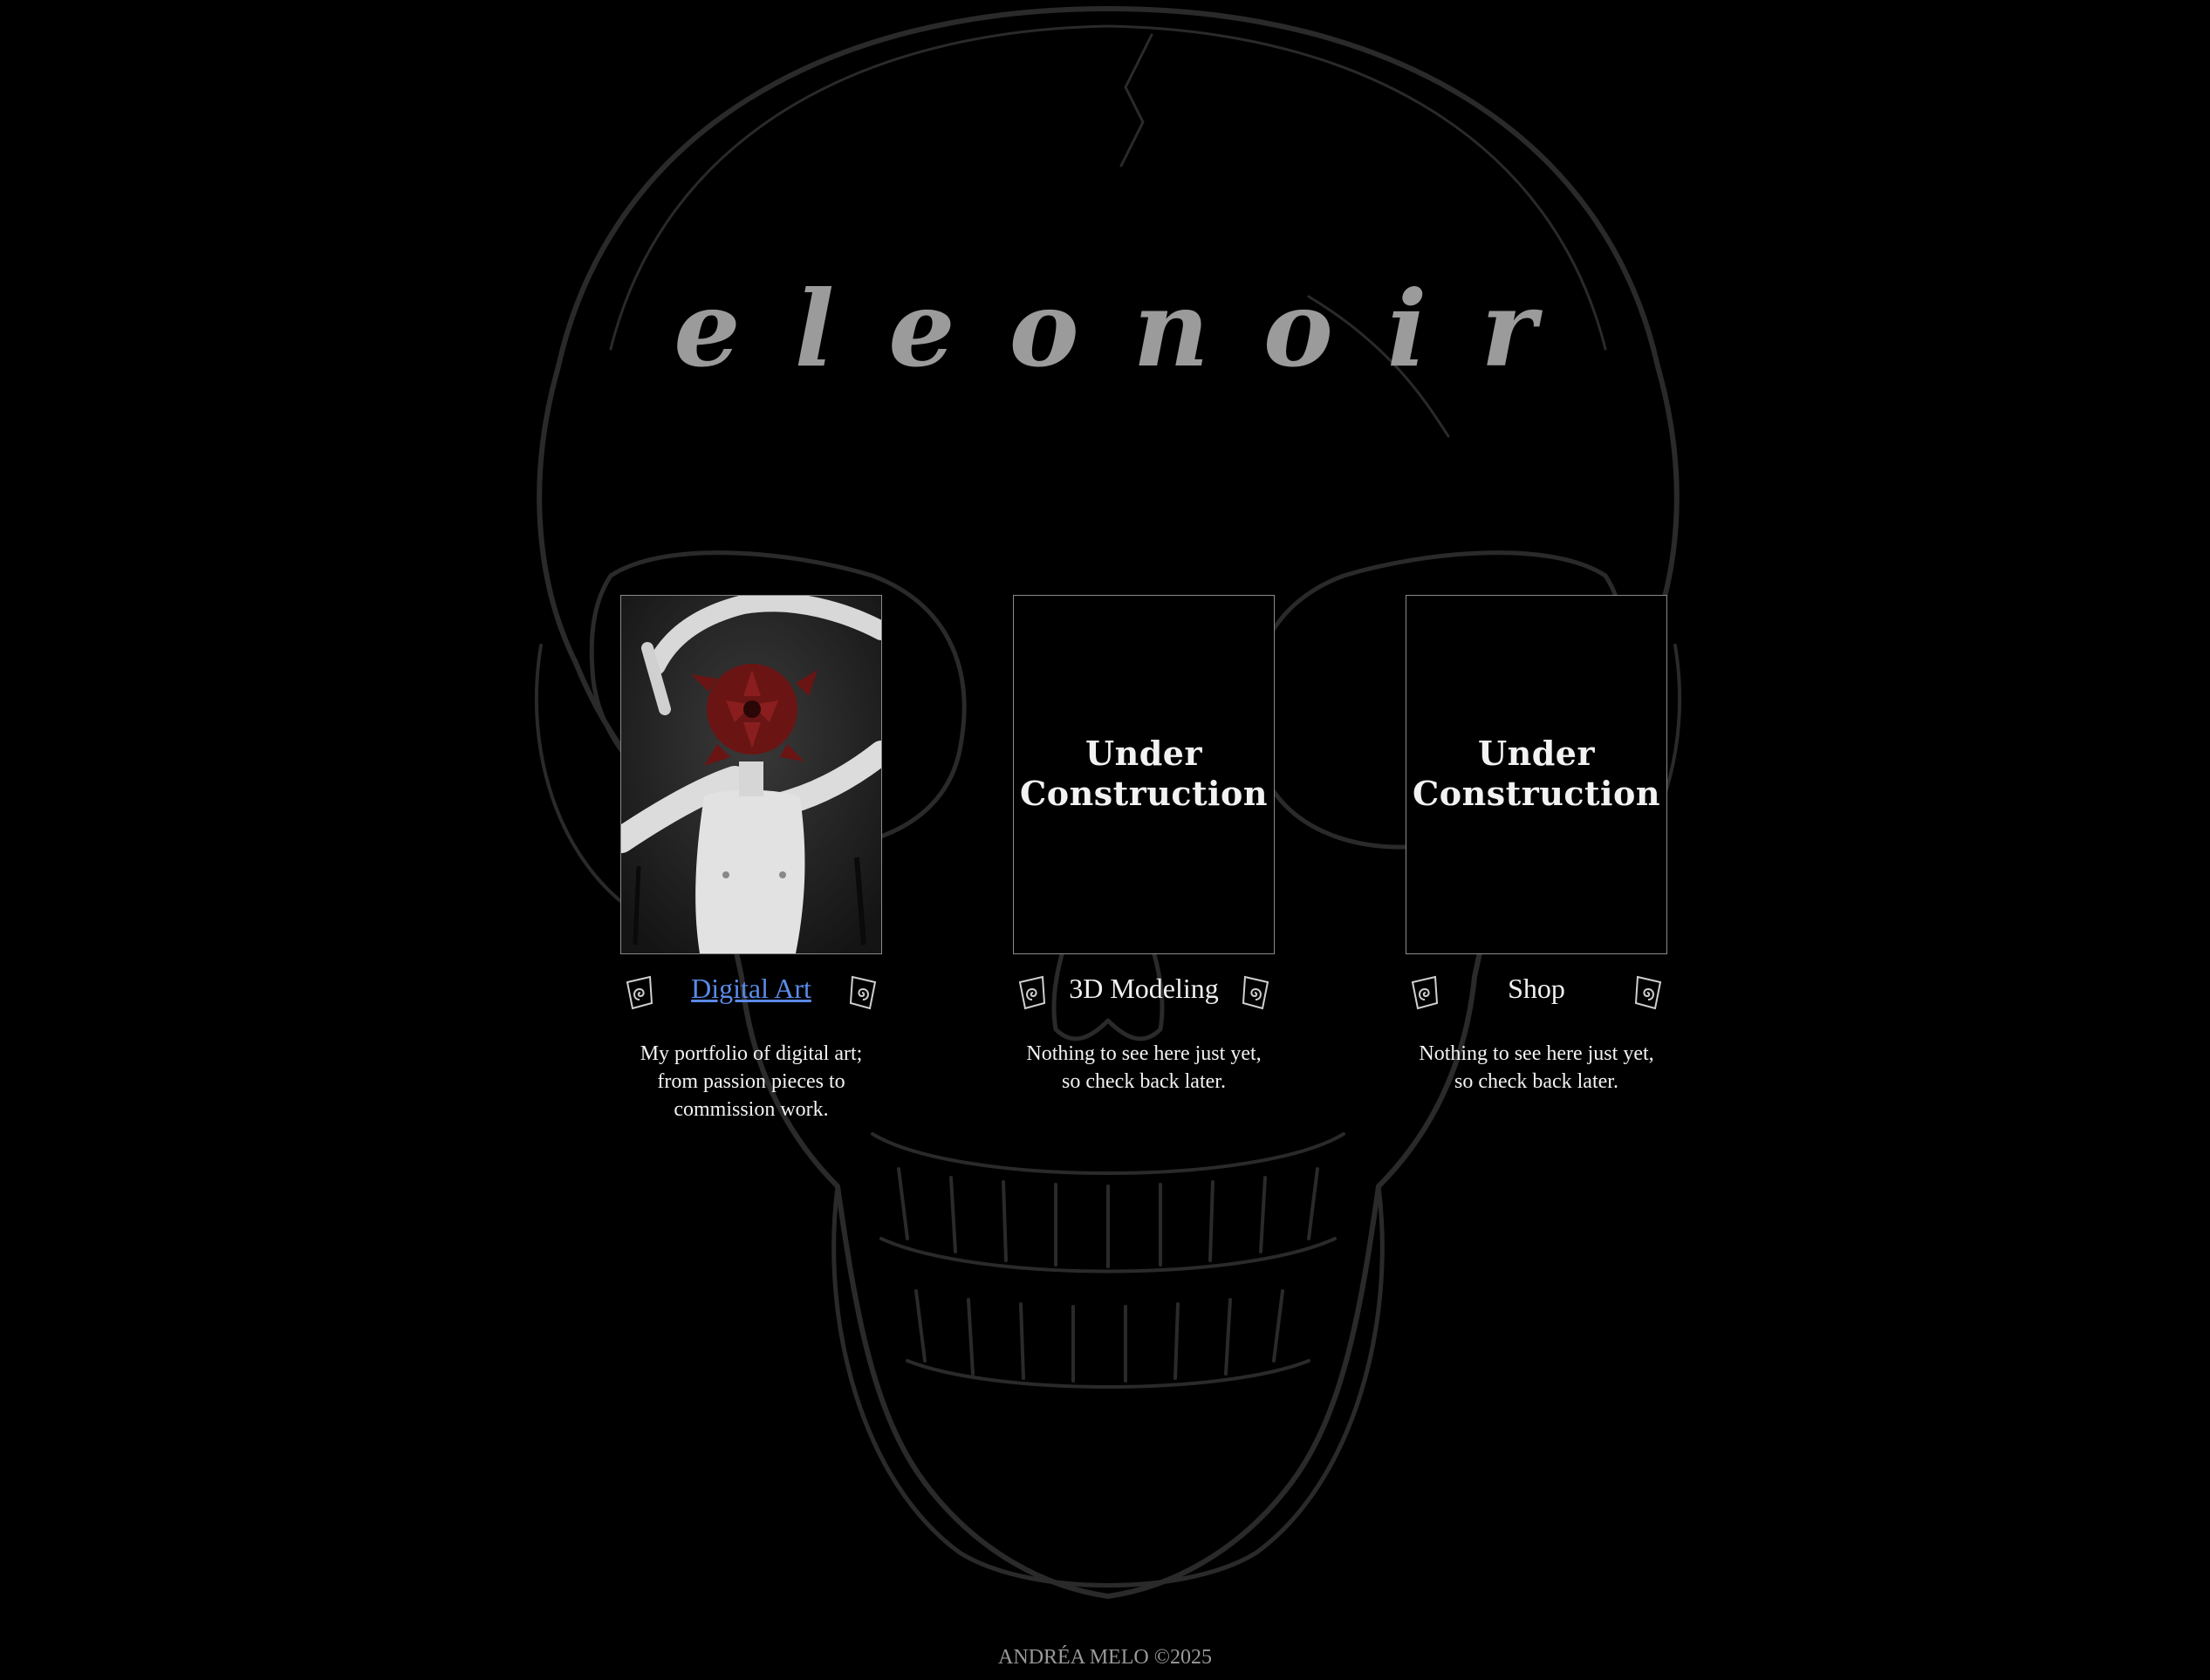 The height and width of the screenshot is (1680, 2210). What do you see at coordinates (751, 988) in the screenshot?
I see `digital-art-link: Digital Art` at bounding box center [751, 988].